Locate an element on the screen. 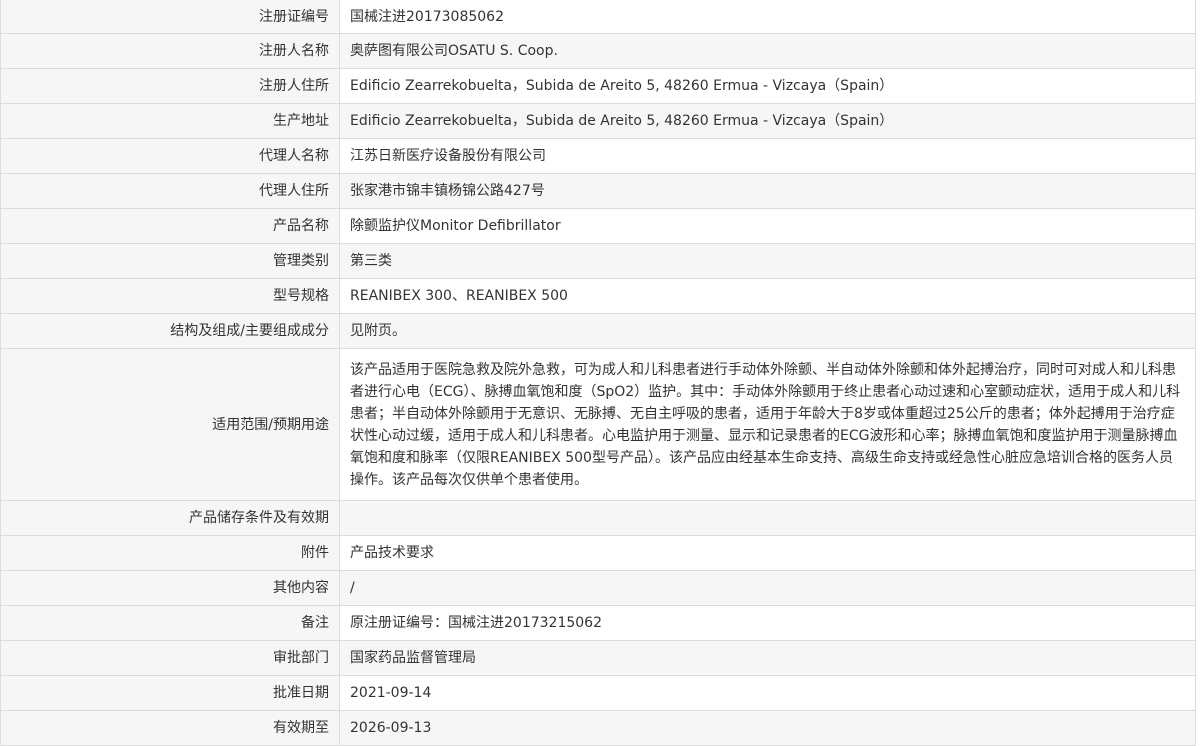 The image size is (1200, 746). field-label: 注册人住所 is located at coordinates (170, 86).